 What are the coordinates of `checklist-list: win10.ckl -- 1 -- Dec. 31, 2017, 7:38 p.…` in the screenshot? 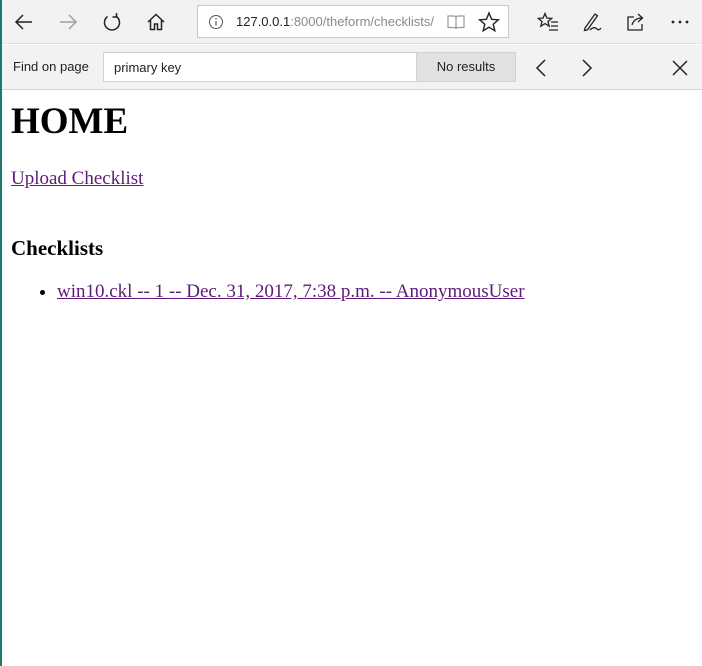 It's located at (351, 292).